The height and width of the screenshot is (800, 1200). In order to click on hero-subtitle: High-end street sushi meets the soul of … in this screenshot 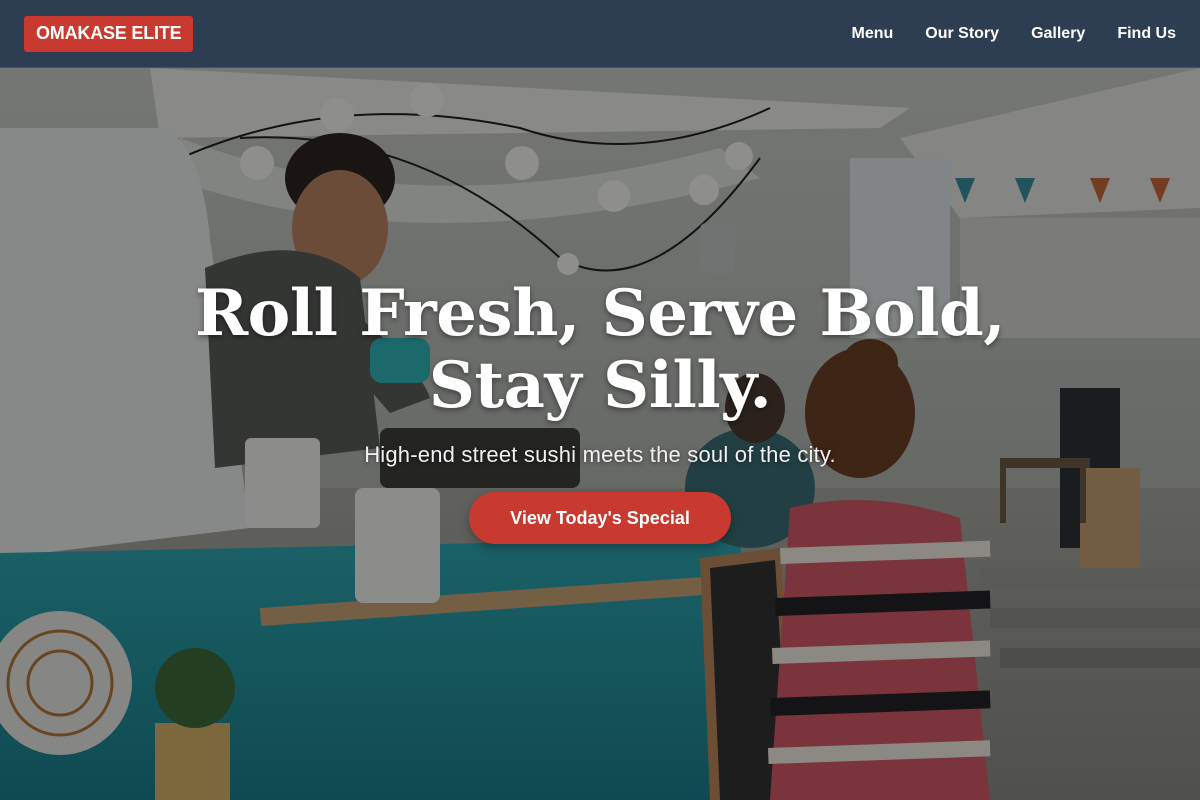, I will do `click(600, 454)`.